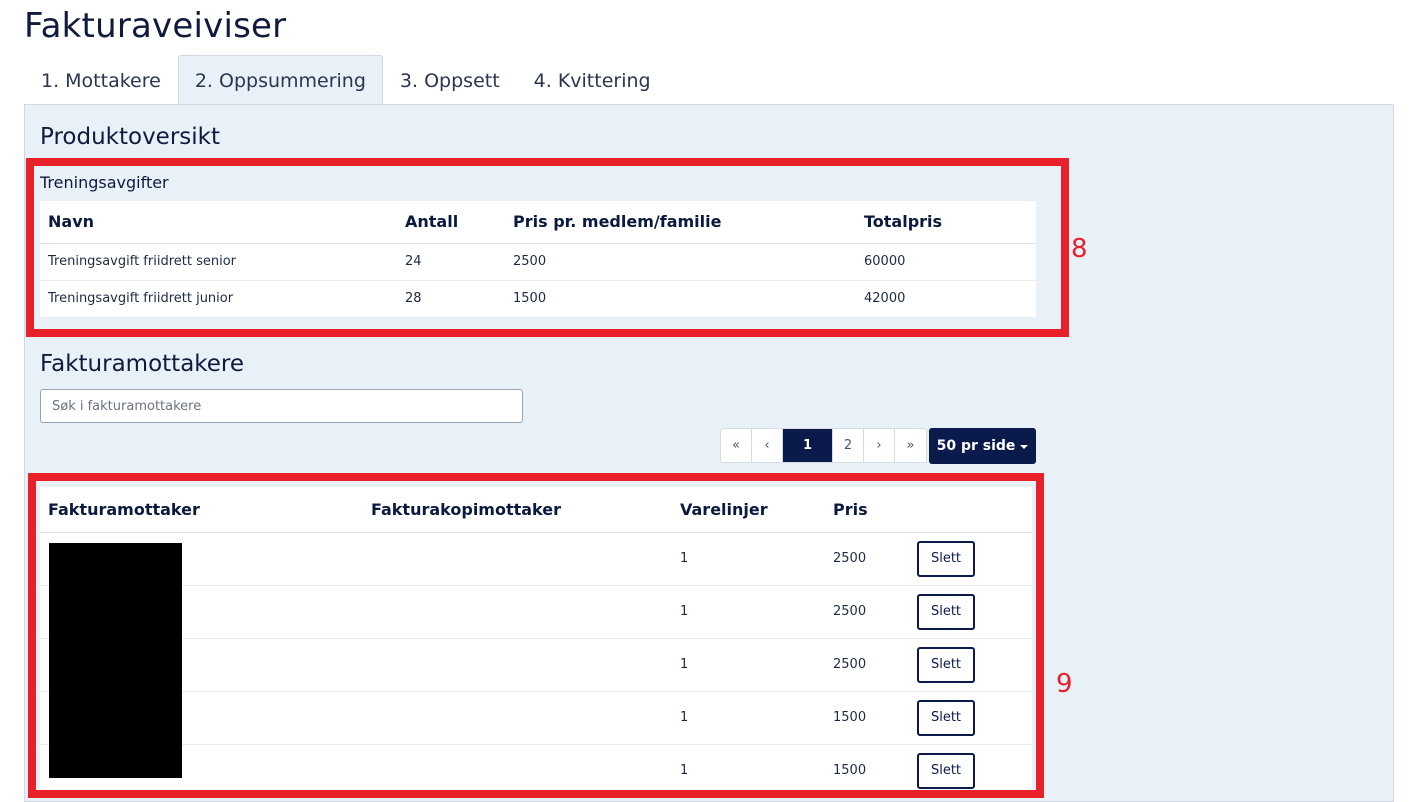 Image resolution: width=1416 pixels, height=802 pixels. Describe the element at coordinates (281, 406) in the screenshot. I see `search-input` at that location.